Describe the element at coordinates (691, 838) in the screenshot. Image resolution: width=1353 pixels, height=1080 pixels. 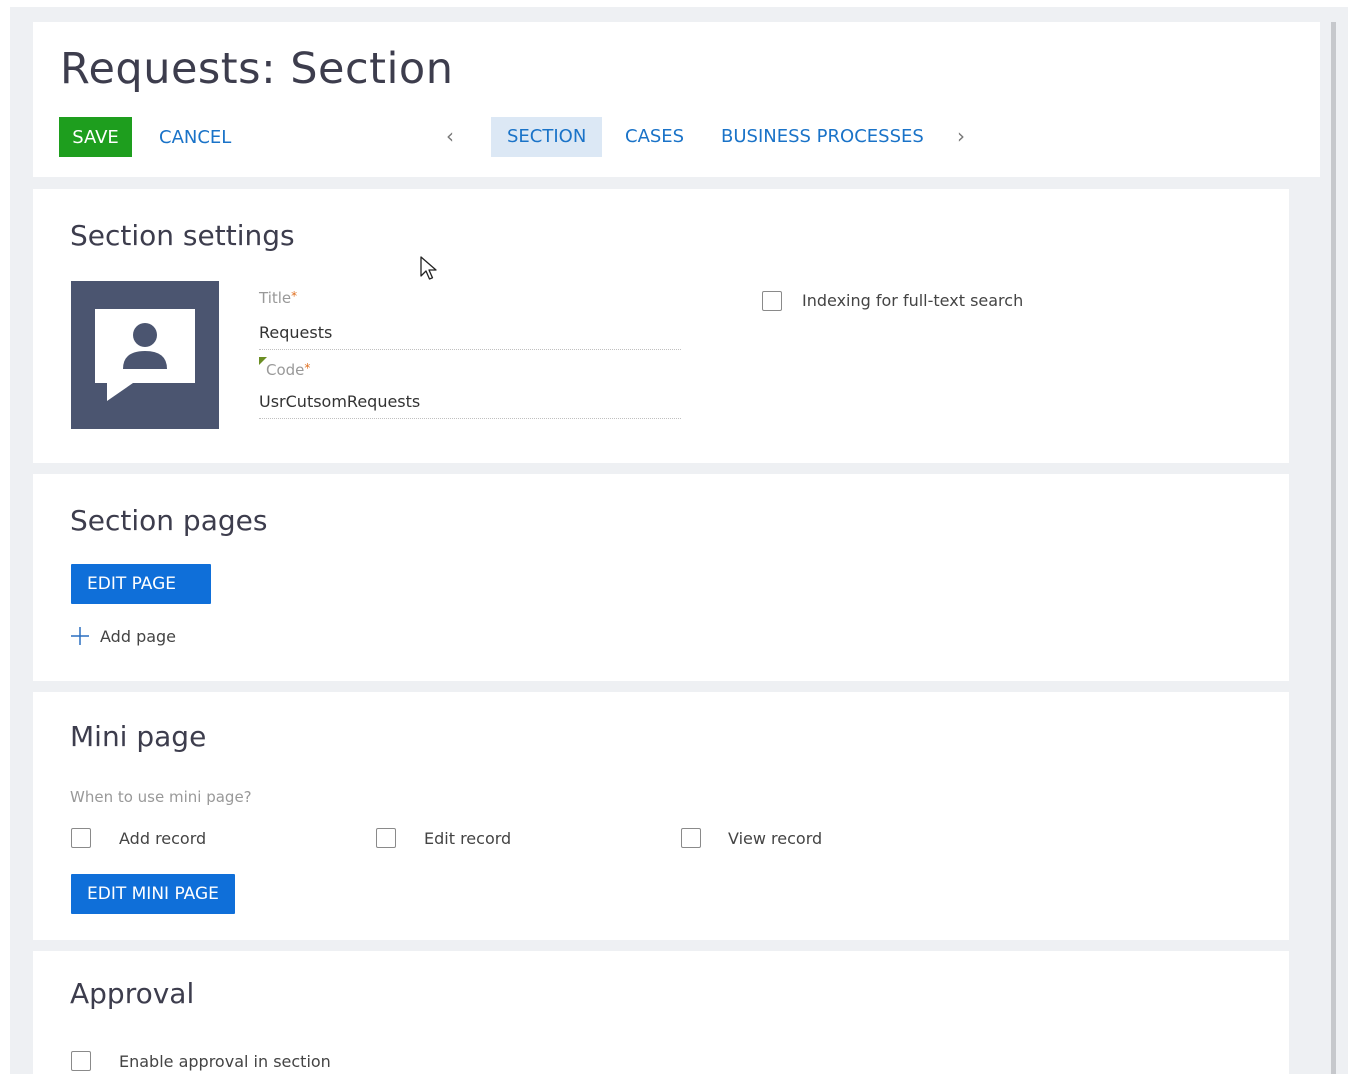
I see `view-record-checkbox` at that location.